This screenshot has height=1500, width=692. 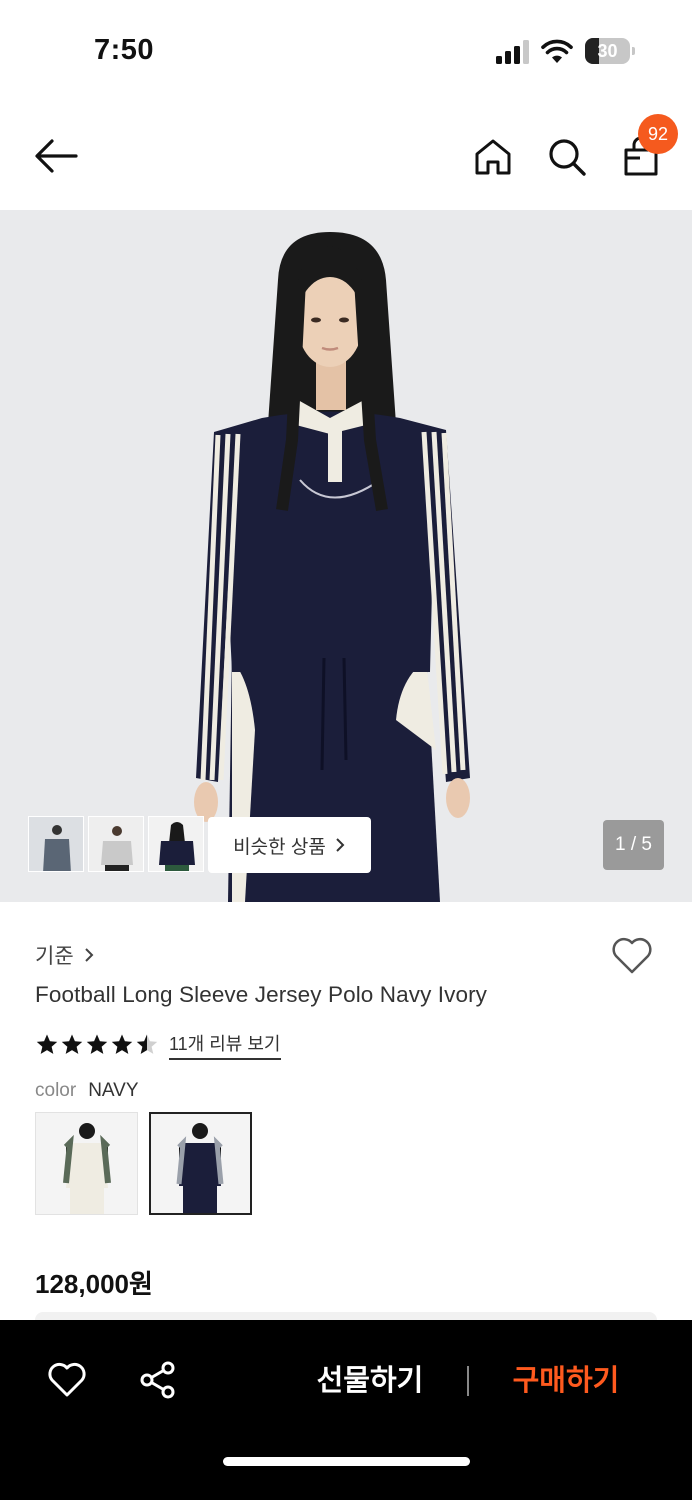 I want to click on share-icon, so click(x=158, y=1380).